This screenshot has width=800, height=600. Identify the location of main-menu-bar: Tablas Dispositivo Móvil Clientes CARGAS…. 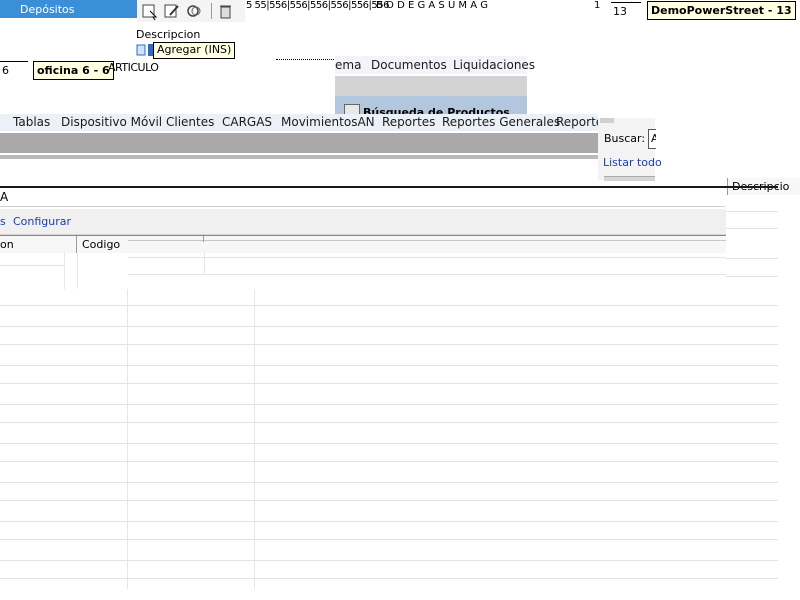
(301, 122).